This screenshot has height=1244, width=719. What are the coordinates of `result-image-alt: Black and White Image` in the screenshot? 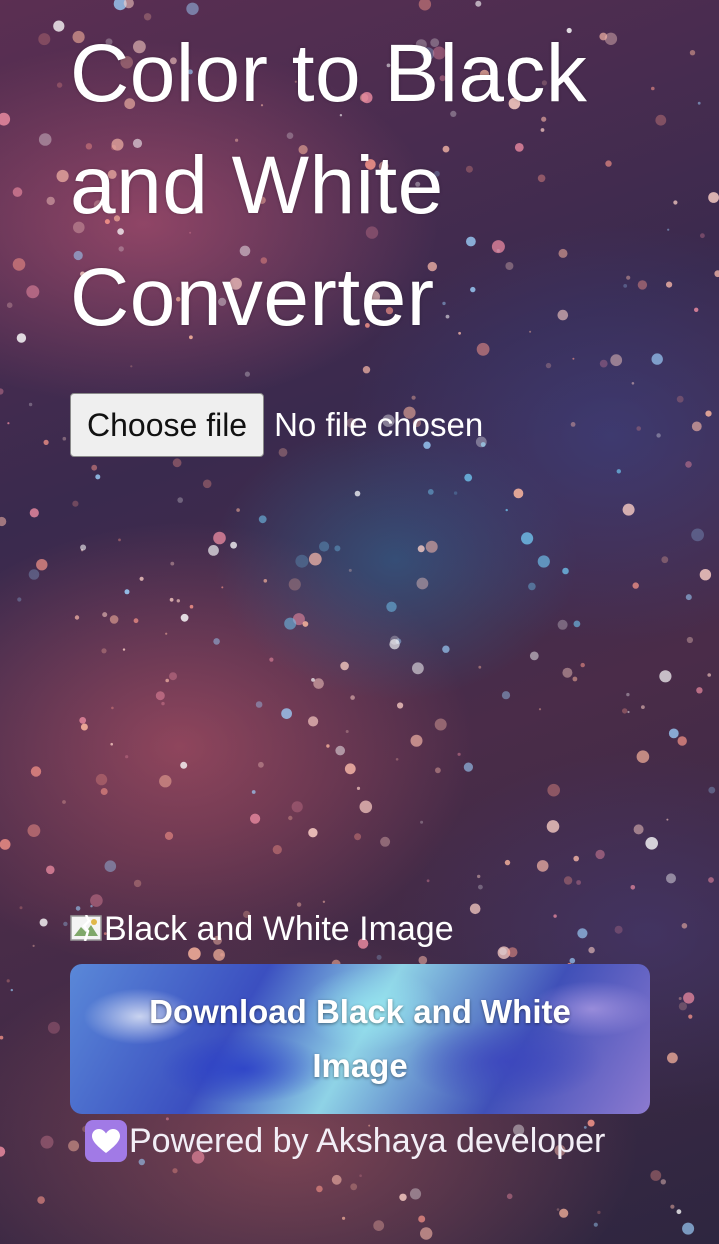 It's located at (279, 929).